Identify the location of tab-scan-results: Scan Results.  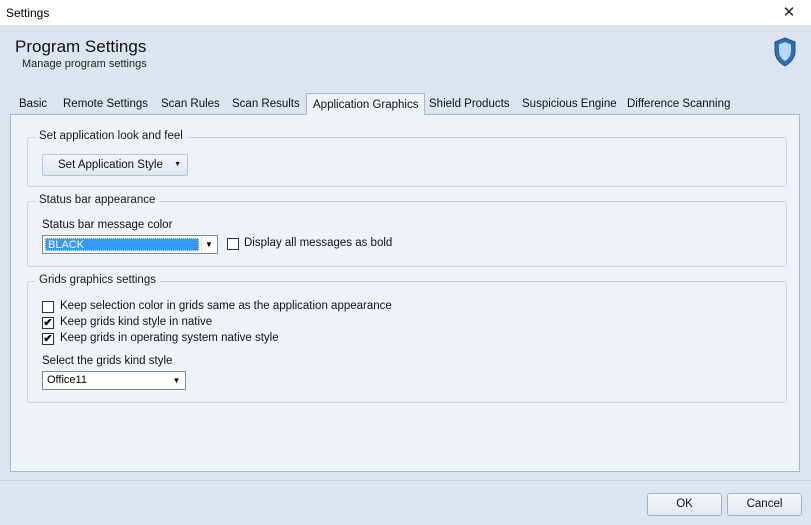
(266, 105).